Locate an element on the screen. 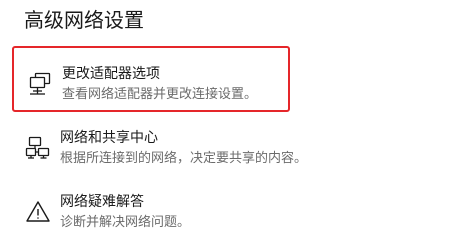  sharing-center-icon is located at coordinates (38, 148).